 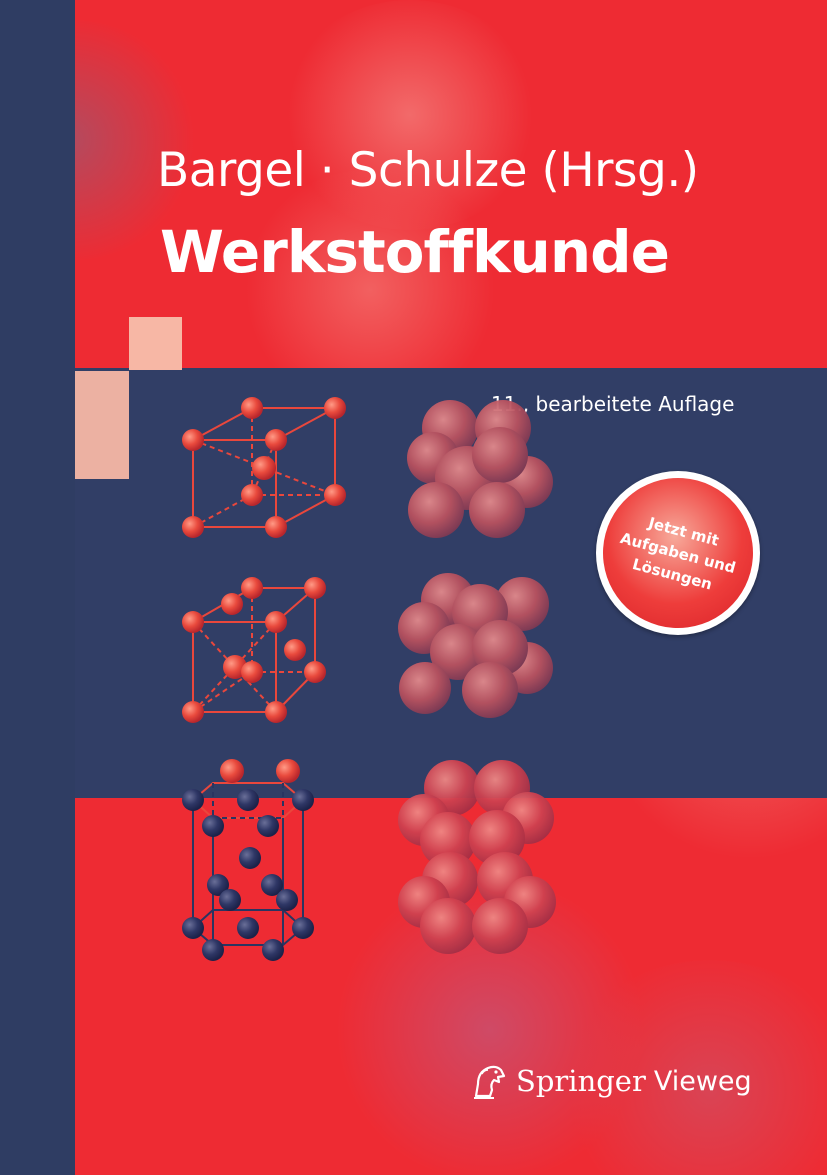 What do you see at coordinates (480, 469) in the screenshot?
I see `bcc-sphere-packing` at bounding box center [480, 469].